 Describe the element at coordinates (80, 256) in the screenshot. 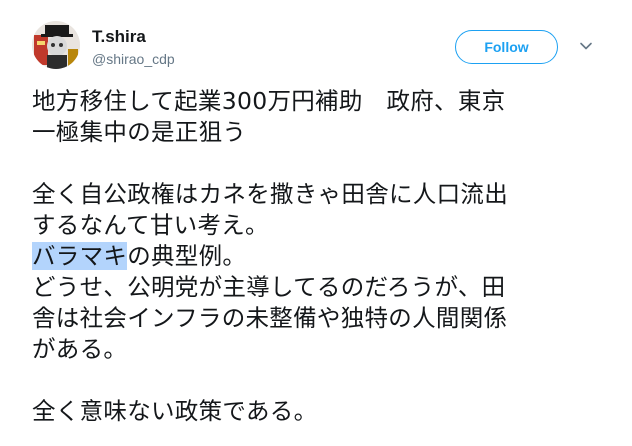

I see `selected-text: バラマキ` at that location.